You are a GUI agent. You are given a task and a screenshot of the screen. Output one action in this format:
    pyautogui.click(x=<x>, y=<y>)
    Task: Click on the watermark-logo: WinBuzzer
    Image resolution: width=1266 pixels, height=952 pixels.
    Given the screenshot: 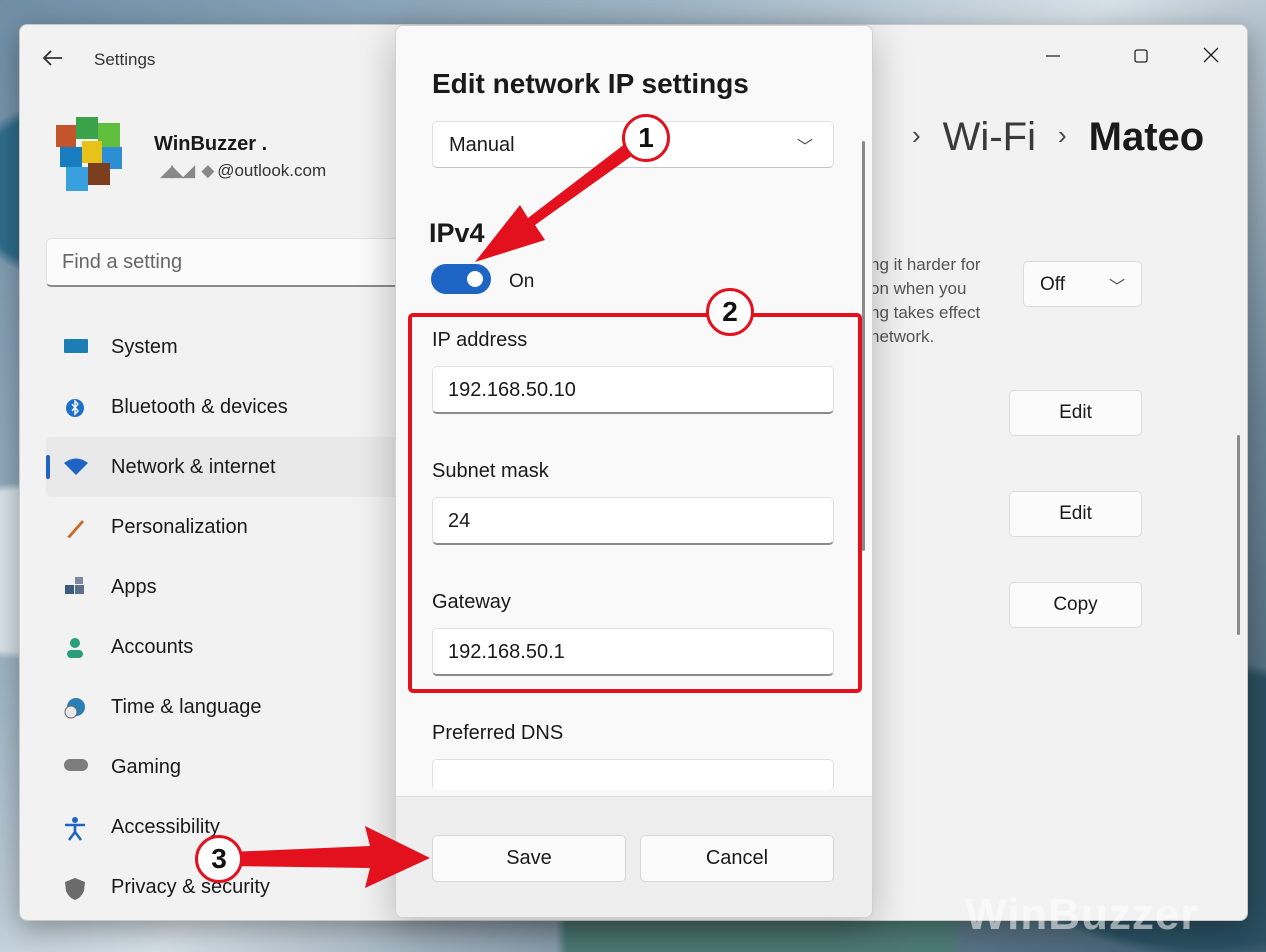 What is the action you would take?
    pyautogui.click(x=1082, y=914)
    